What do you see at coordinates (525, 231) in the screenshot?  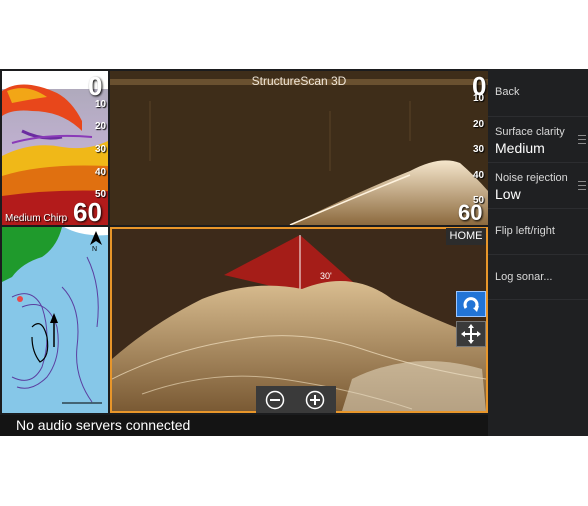 I see `flip-label: Flip left/right` at bounding box center [525, 231].